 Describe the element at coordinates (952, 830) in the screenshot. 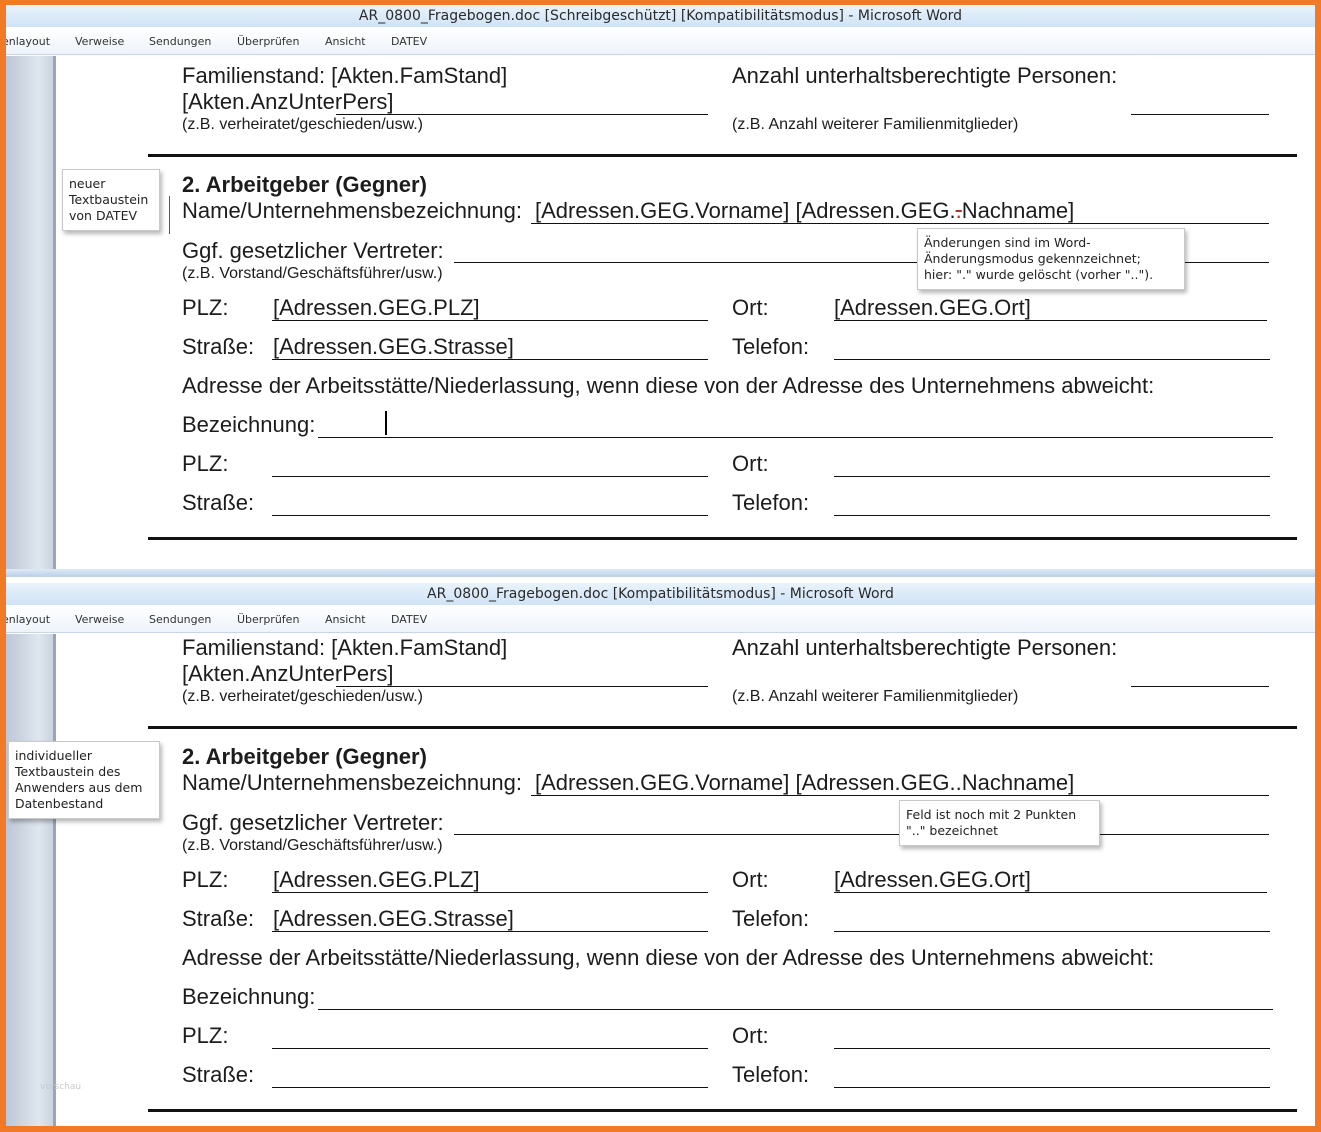

I see `callout-line: ".." bezeichnet` at that location.